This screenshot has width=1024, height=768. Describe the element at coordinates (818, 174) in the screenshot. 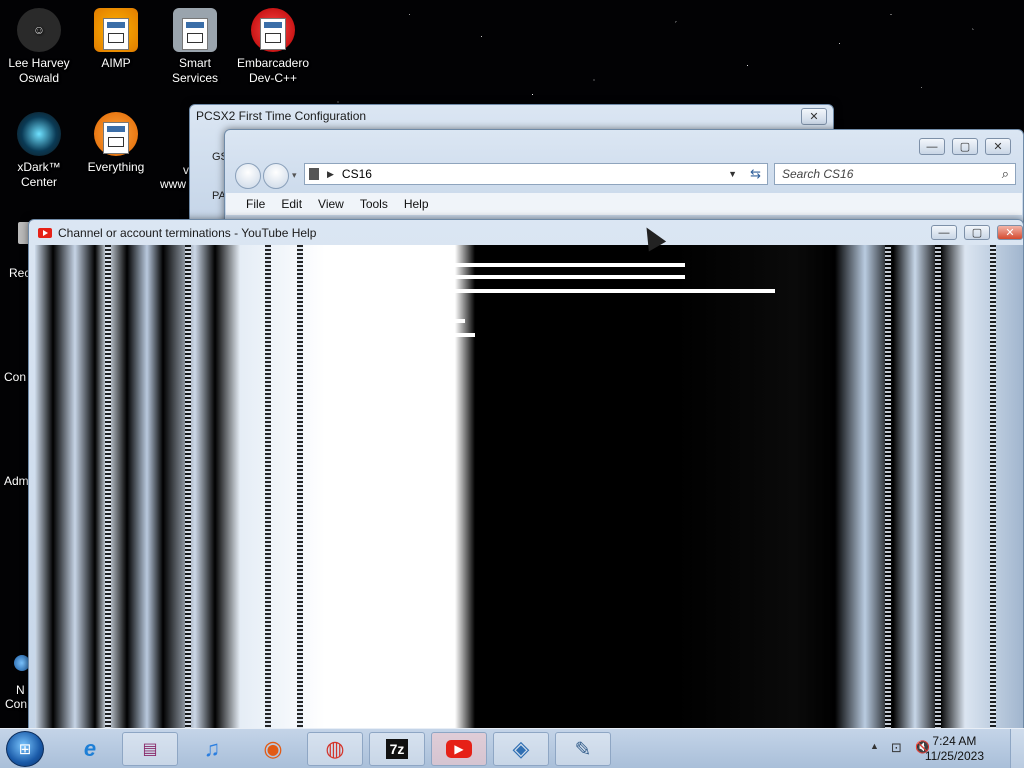

I see `search-placeholder: Search CS16` at that location.